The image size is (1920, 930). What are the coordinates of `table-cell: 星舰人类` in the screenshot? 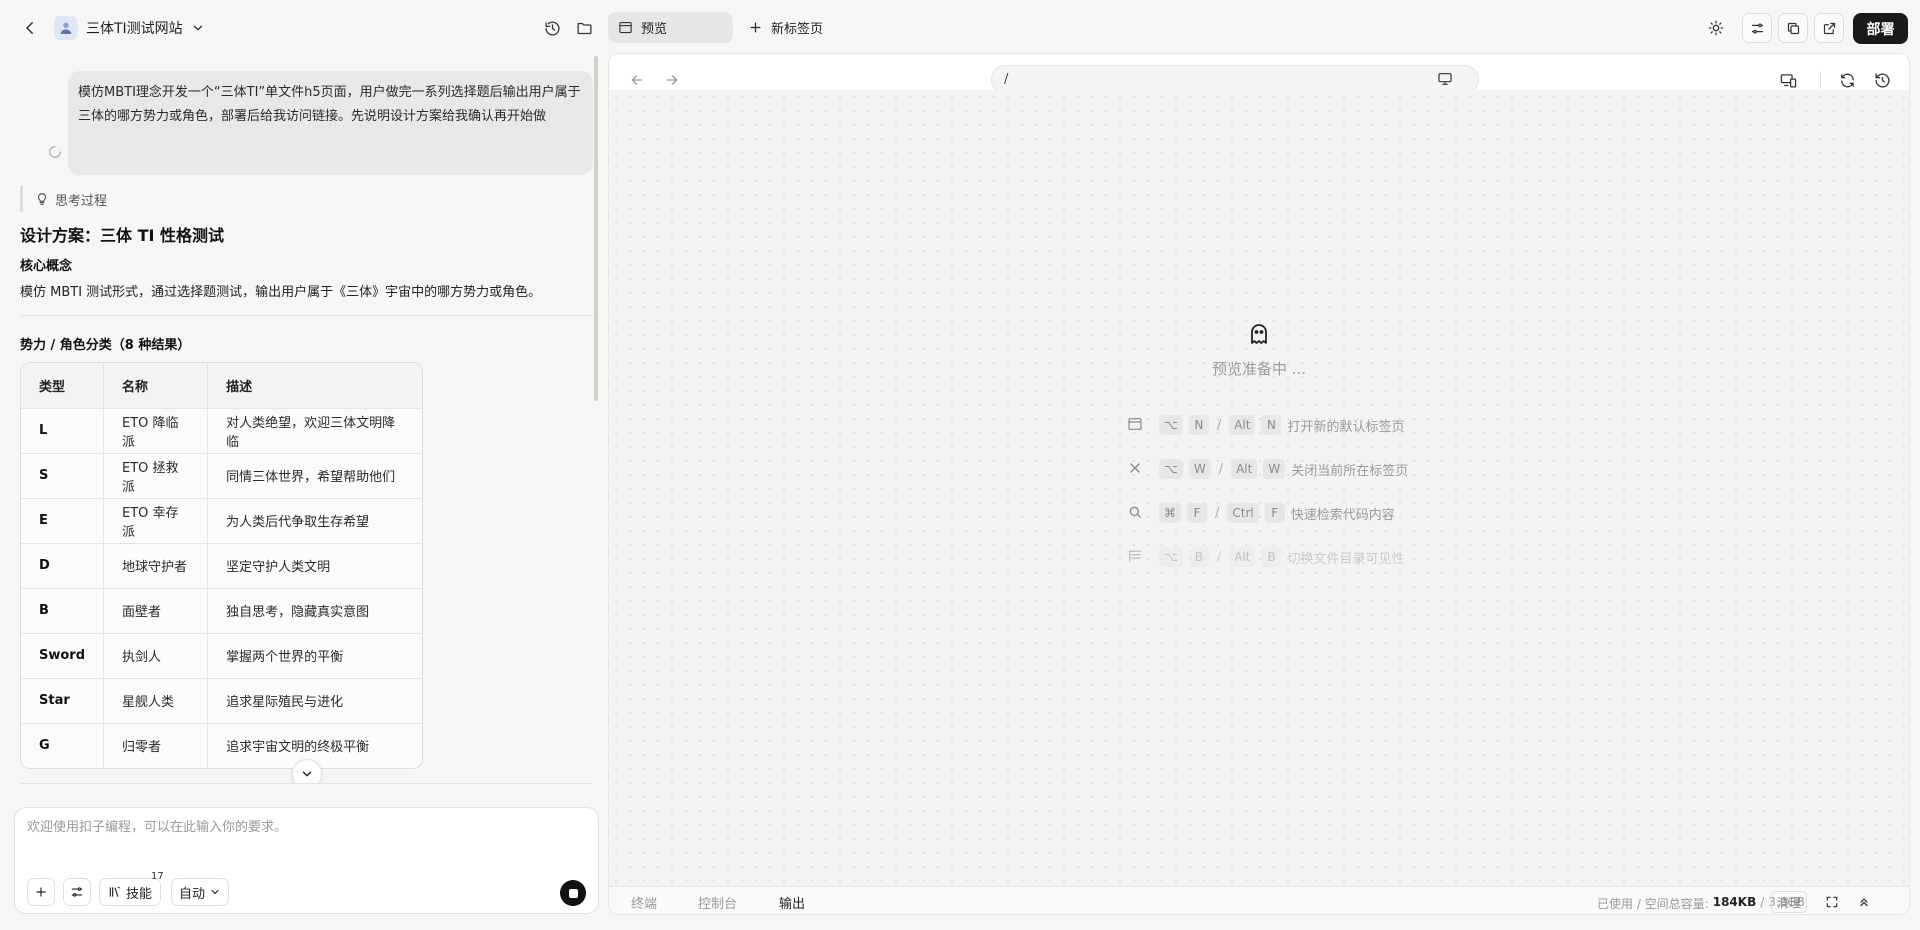 It's located at (156, 701).